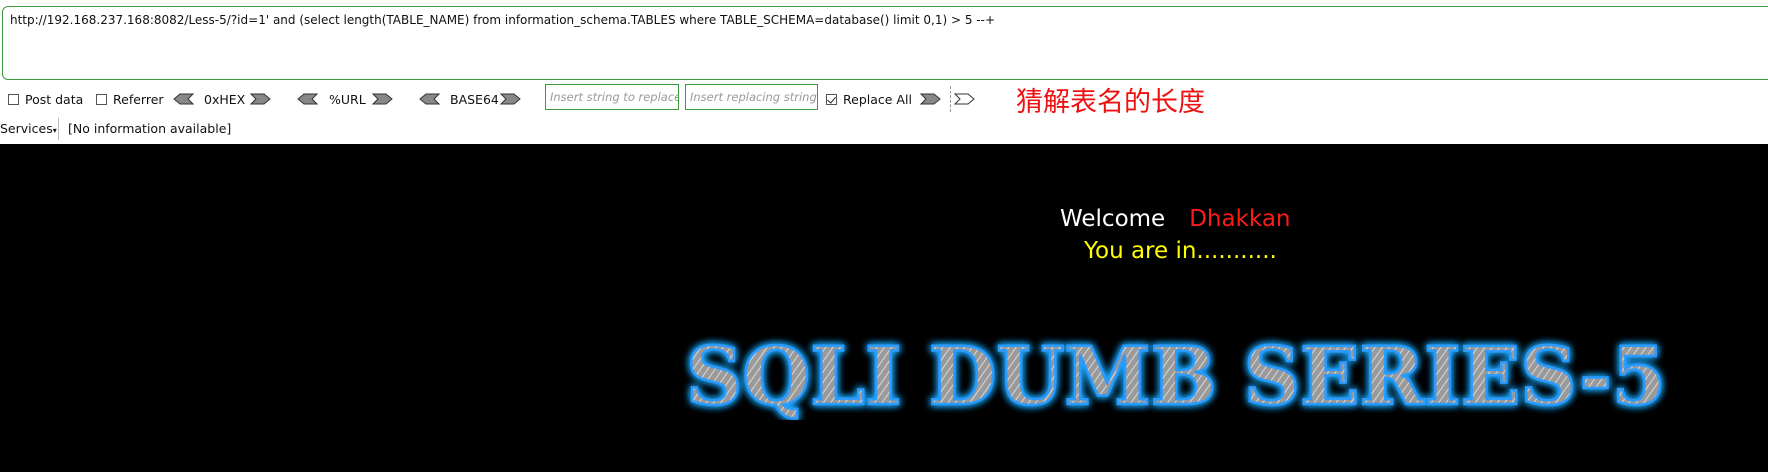 This screenshot has width=1768, height=472. I want to click on hex-decode-arrow-icon, so click(183, 99).